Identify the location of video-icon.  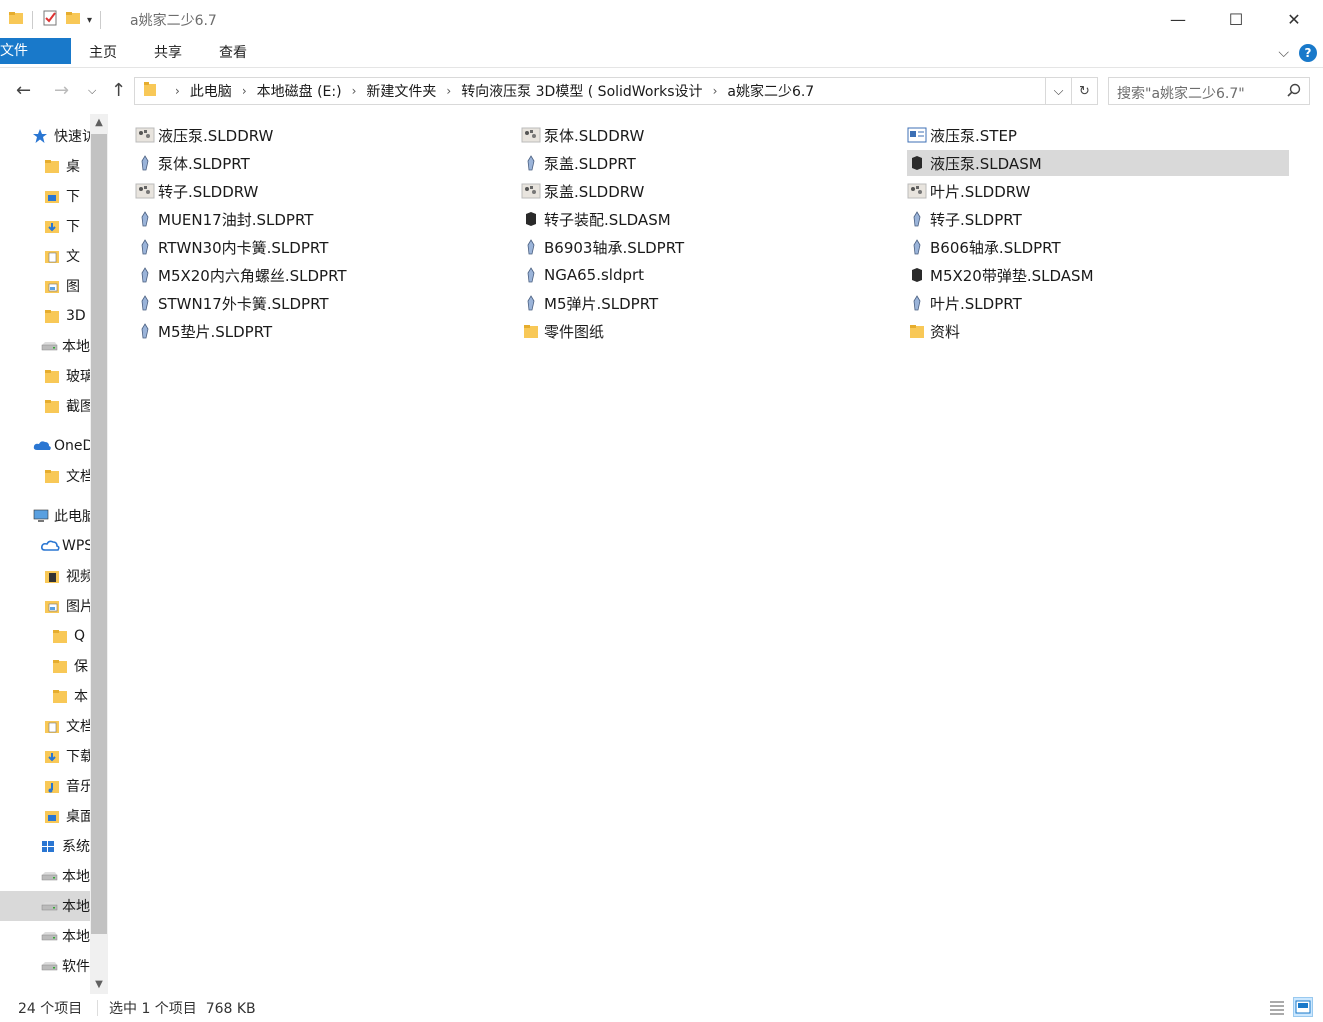
(53, 576).